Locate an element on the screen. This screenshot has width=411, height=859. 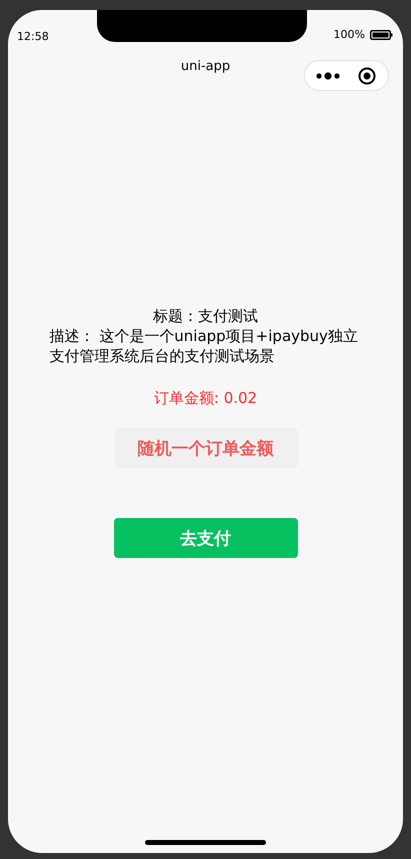
order-amount: 订单金额: 0.02 is located at coordinates (206, 398).